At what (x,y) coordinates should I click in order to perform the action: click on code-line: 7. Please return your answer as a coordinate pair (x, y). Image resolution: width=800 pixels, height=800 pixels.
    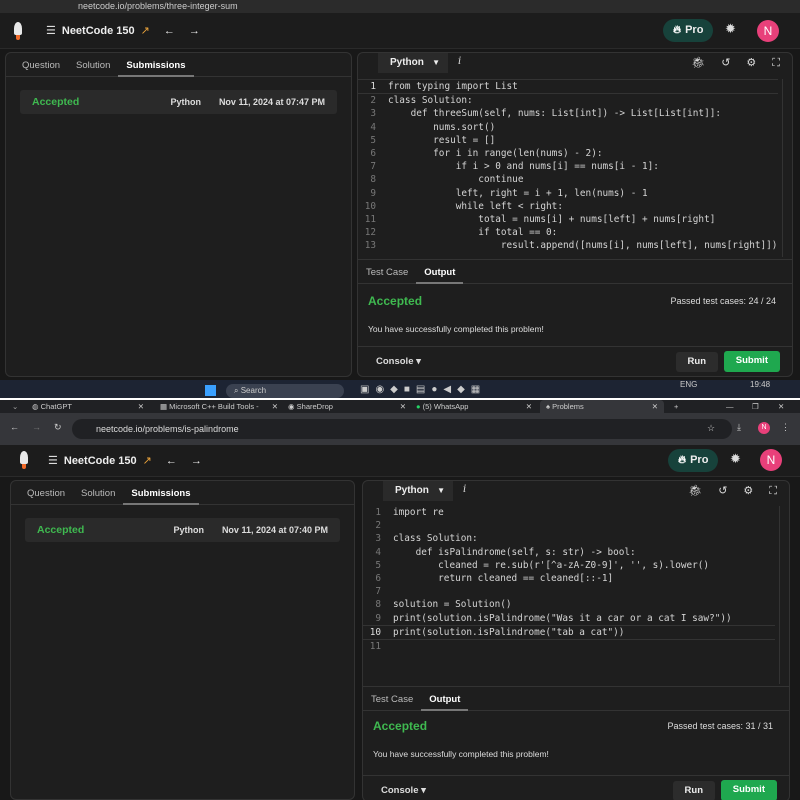
    Looking at the image, I should click on (569, 591).